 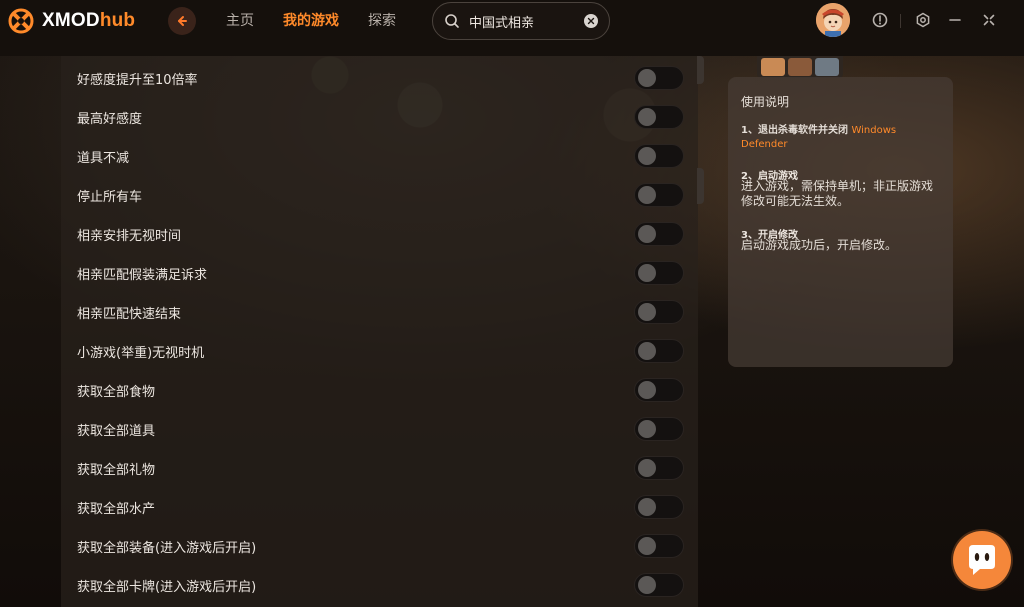 I want to click on notification-button, so click(x=880, y=20).